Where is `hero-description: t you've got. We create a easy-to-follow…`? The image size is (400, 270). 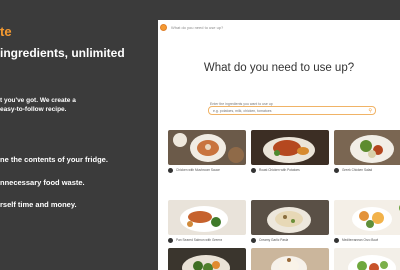 hero-description: t you've got. We create a easy-to-follow… is located at coordinates (38, 105).